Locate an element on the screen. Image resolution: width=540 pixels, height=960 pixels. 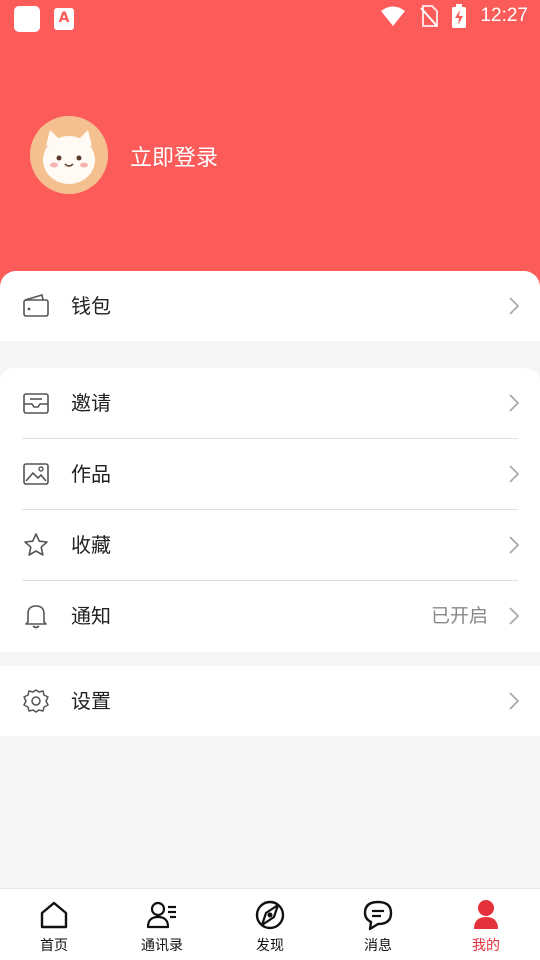
menu-item-wallet: 钱包 is located at coordinates (270, 306).